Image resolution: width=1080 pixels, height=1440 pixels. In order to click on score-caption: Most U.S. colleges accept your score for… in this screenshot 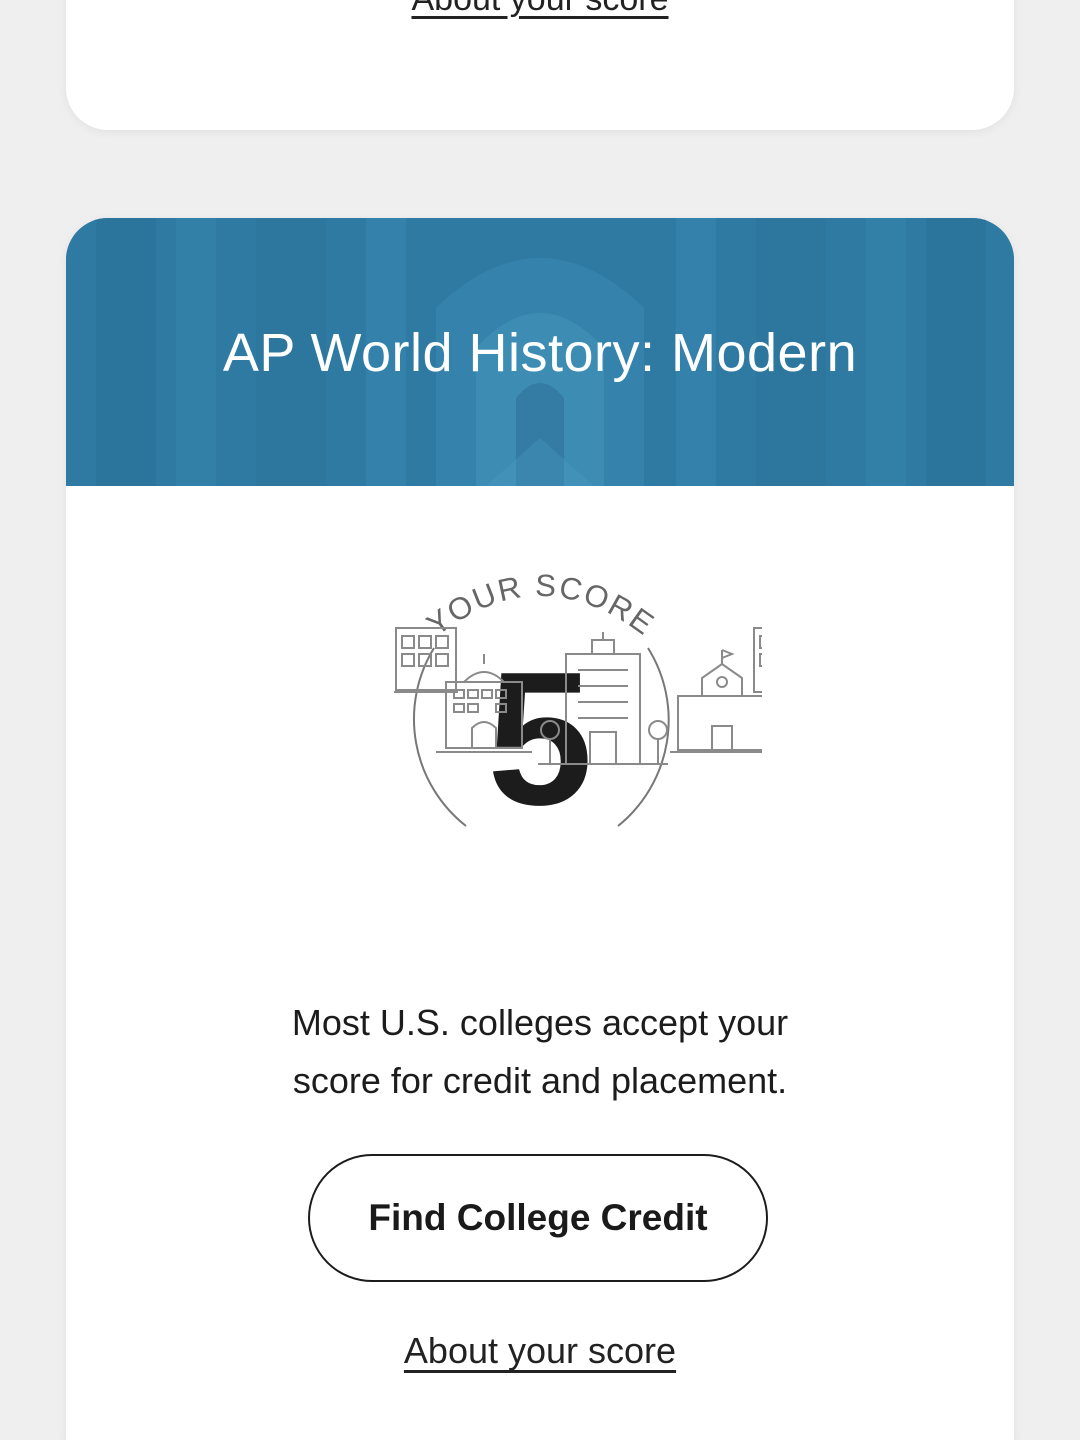, I will do `click(540, 1052)`.